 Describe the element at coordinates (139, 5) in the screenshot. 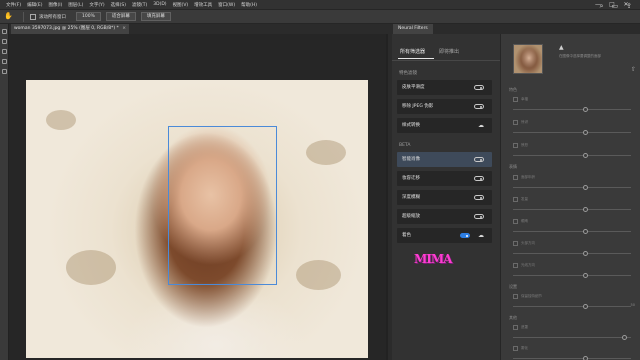

I see `menu-filter: 滤镜(T)` at that location.